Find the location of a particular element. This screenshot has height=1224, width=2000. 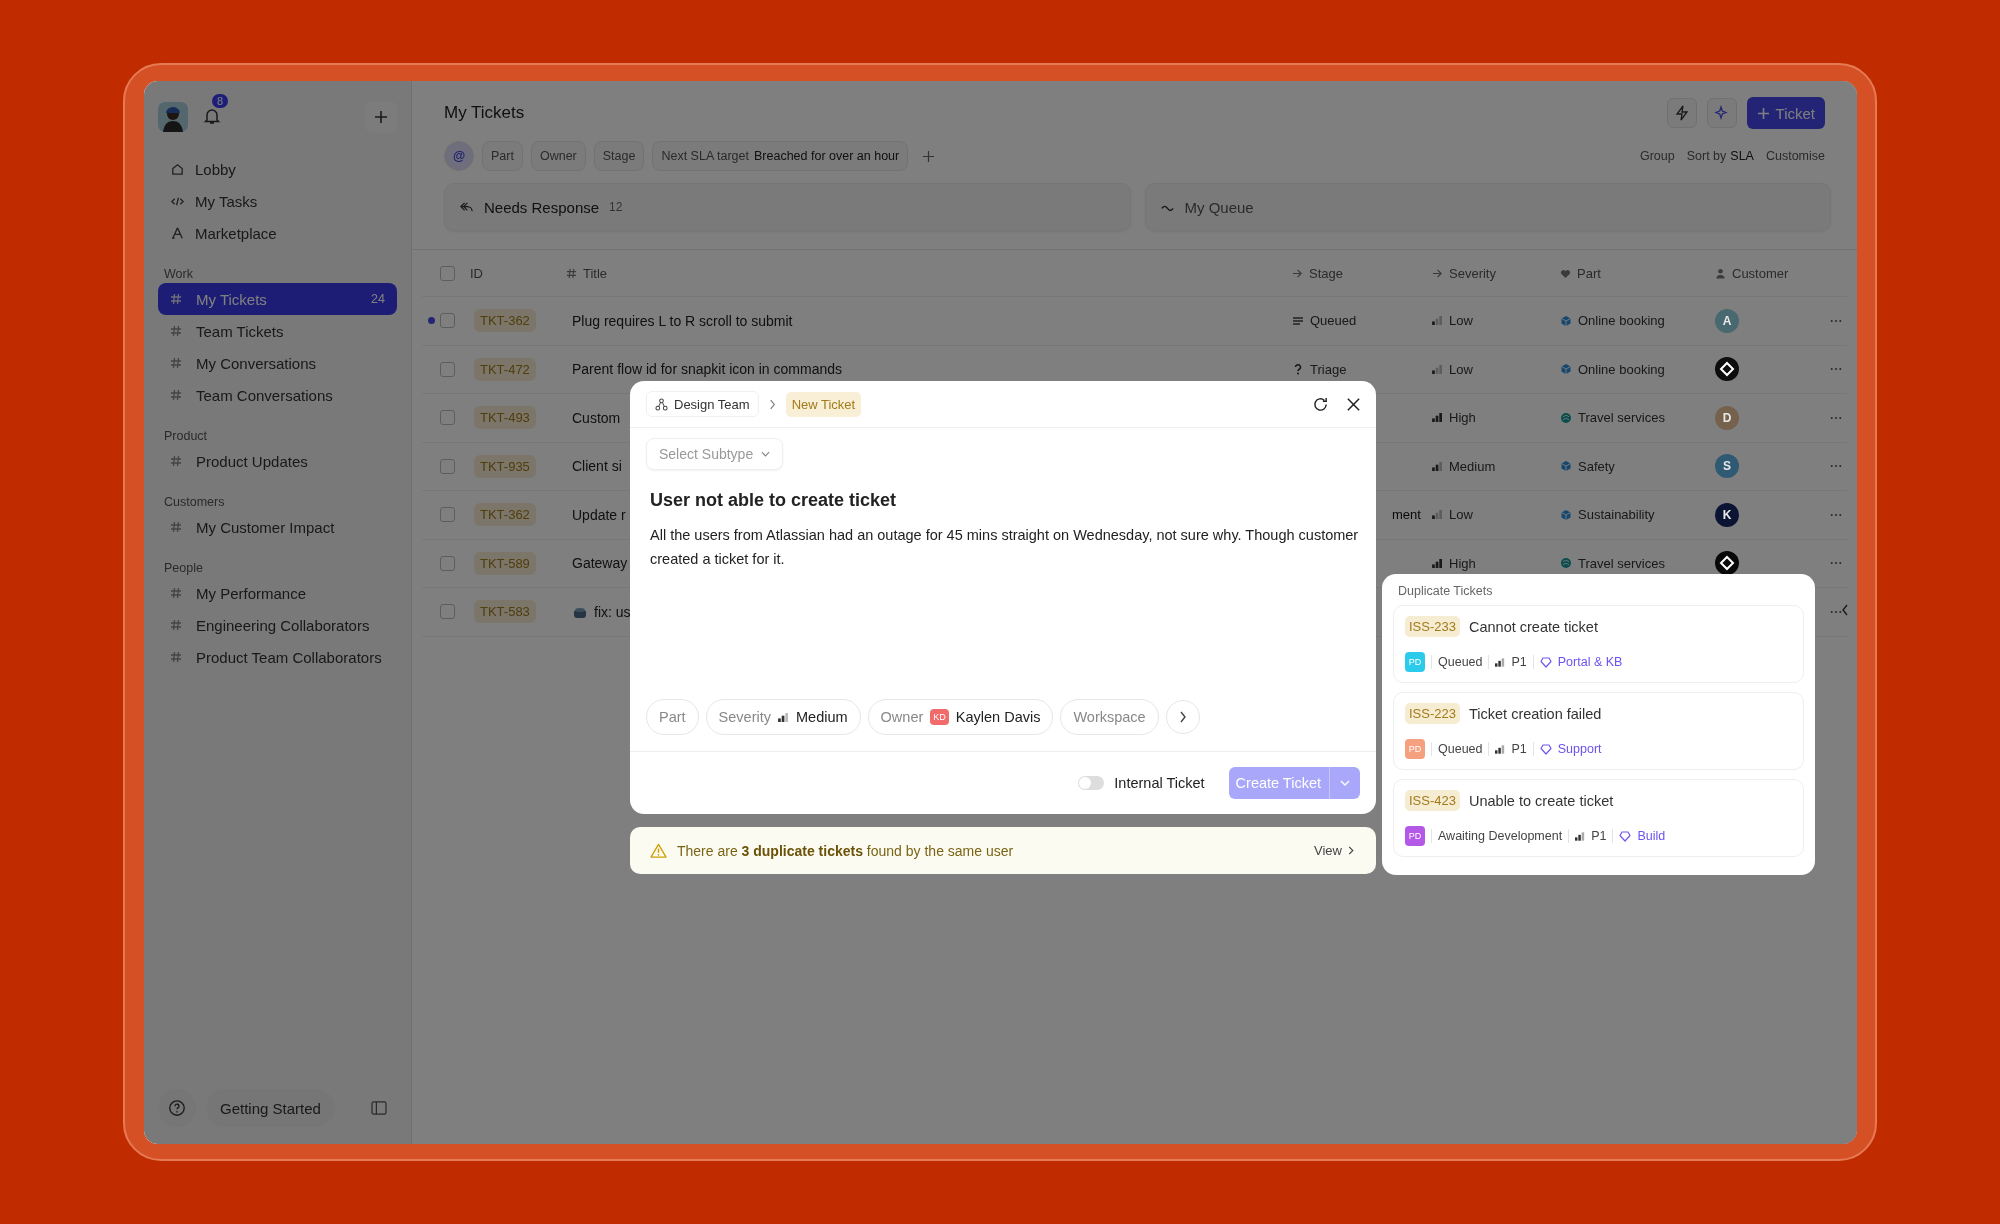

view-option: Customise is located at coordinates (1795, 156).